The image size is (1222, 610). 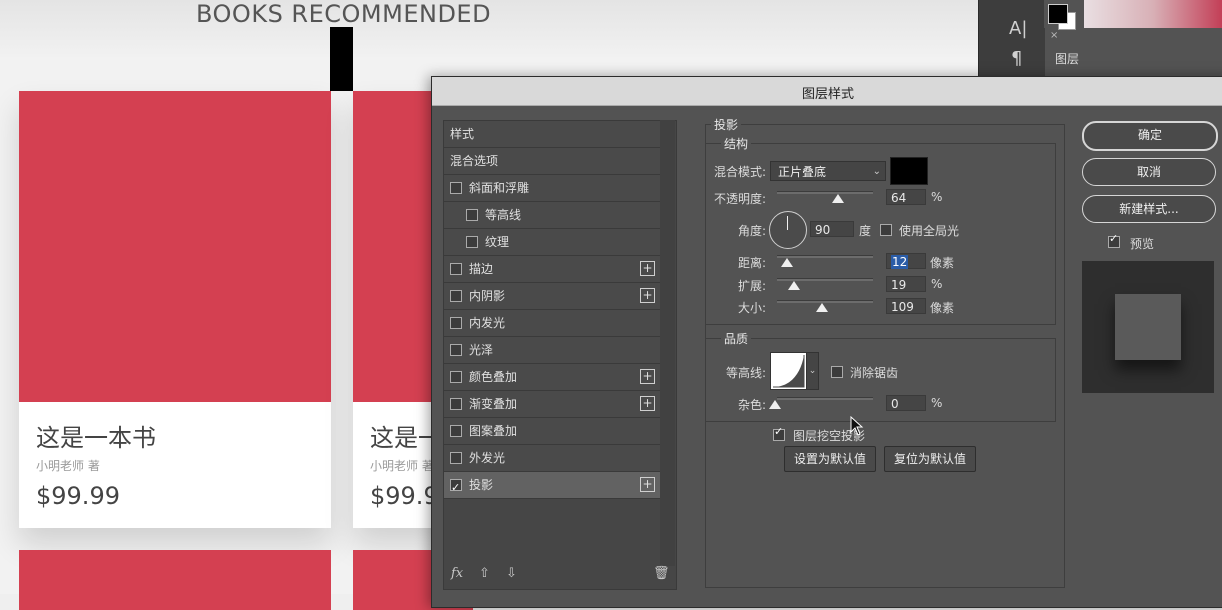 I want to click on blend-mode-value: 正片叠底, so click(x=802, y=172).